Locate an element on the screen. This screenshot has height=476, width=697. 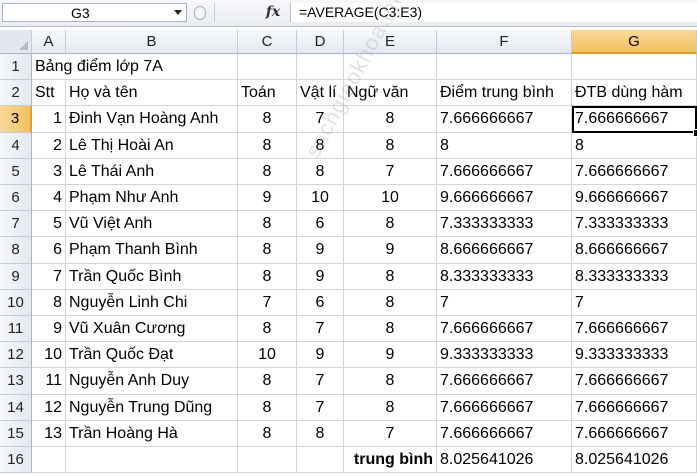
row-header: 12 is located at coordinates (16, 355).